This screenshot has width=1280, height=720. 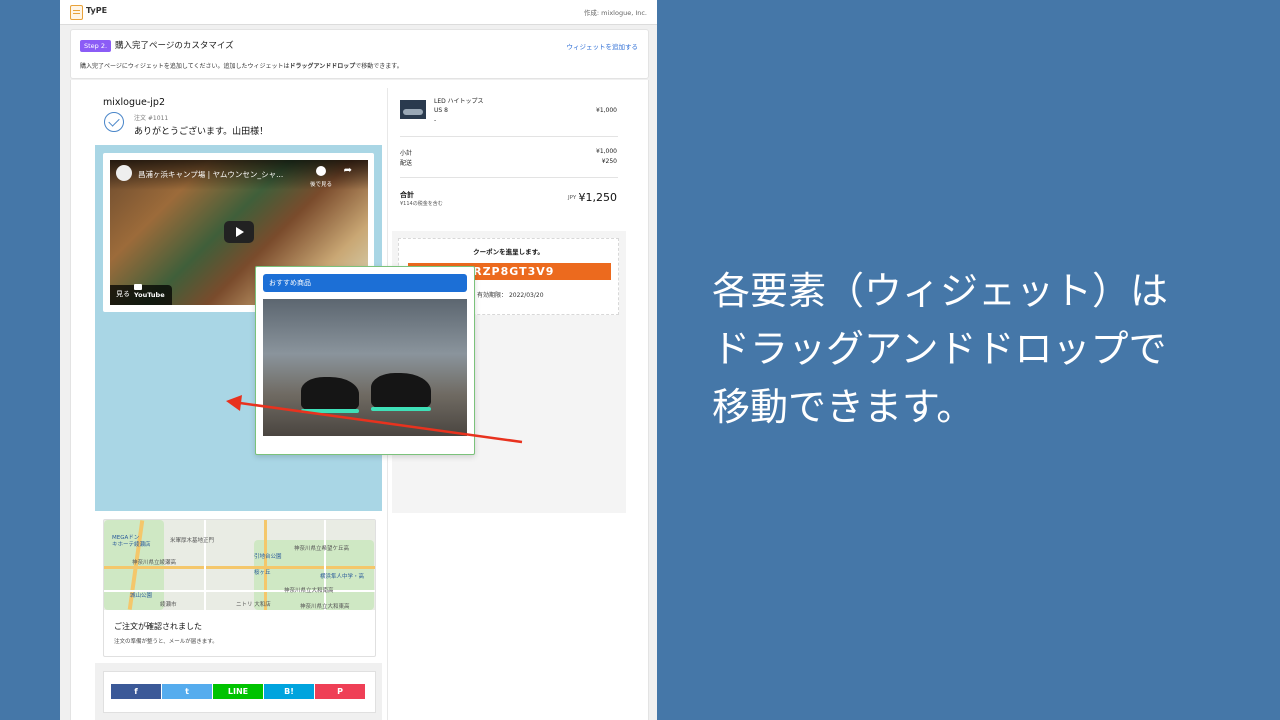 What do you see at coordinates (96, 46) in the screenshot?
I see `step-badge: Step 2.` at bounding box center [96, 46].